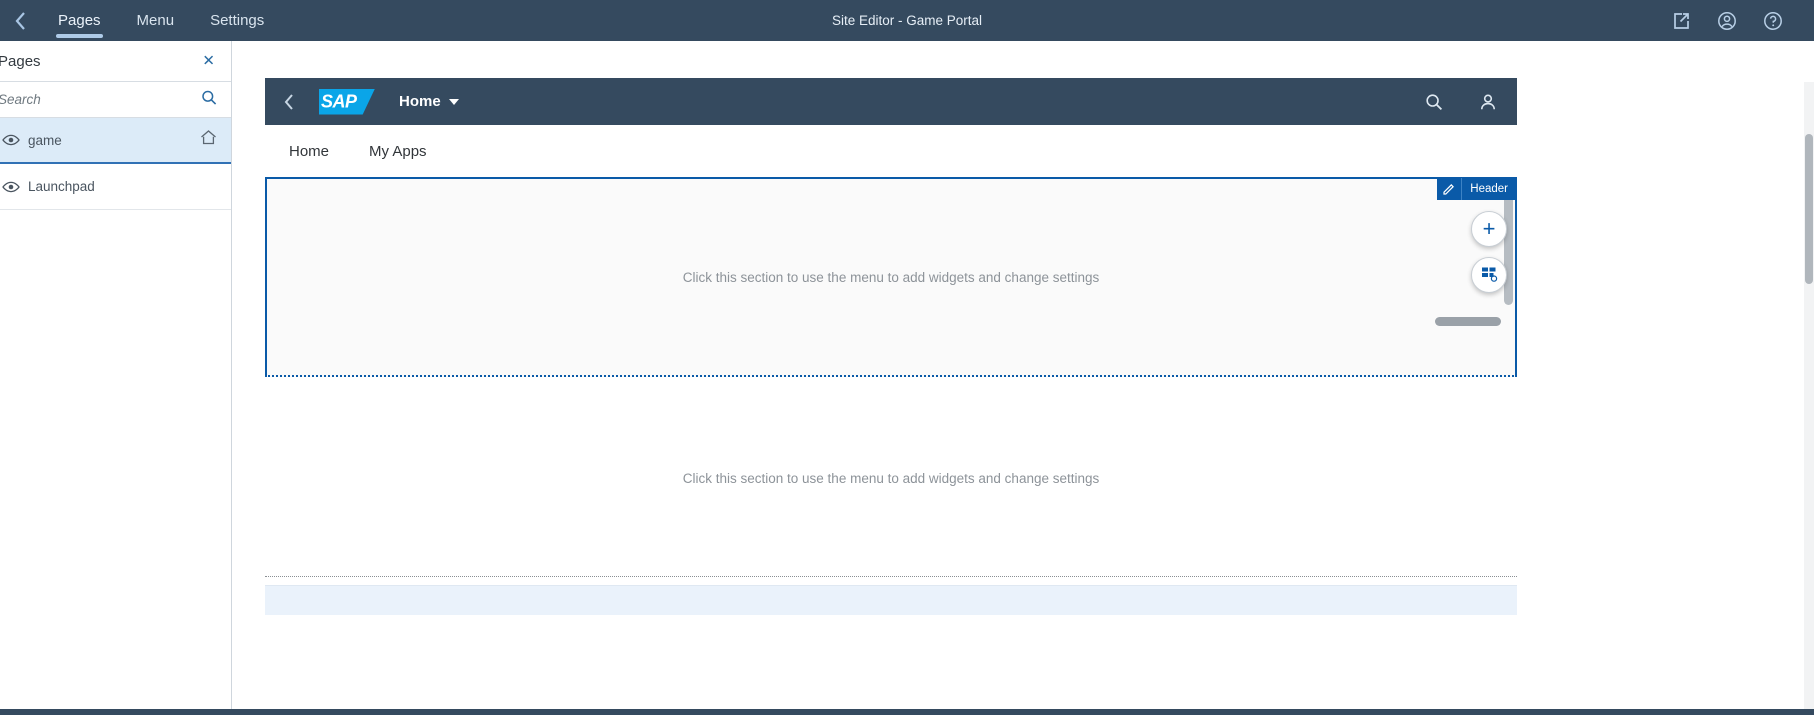 This screenshot has width=1814, height=715. Describe the element at coordinates (891, 600) in the screenshot. I see `section-next` at that location.